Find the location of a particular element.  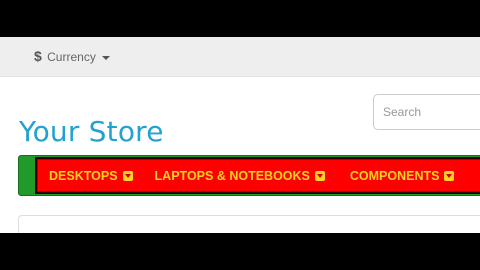

top-bar: $ Currency is located at coordinates (240, 57).